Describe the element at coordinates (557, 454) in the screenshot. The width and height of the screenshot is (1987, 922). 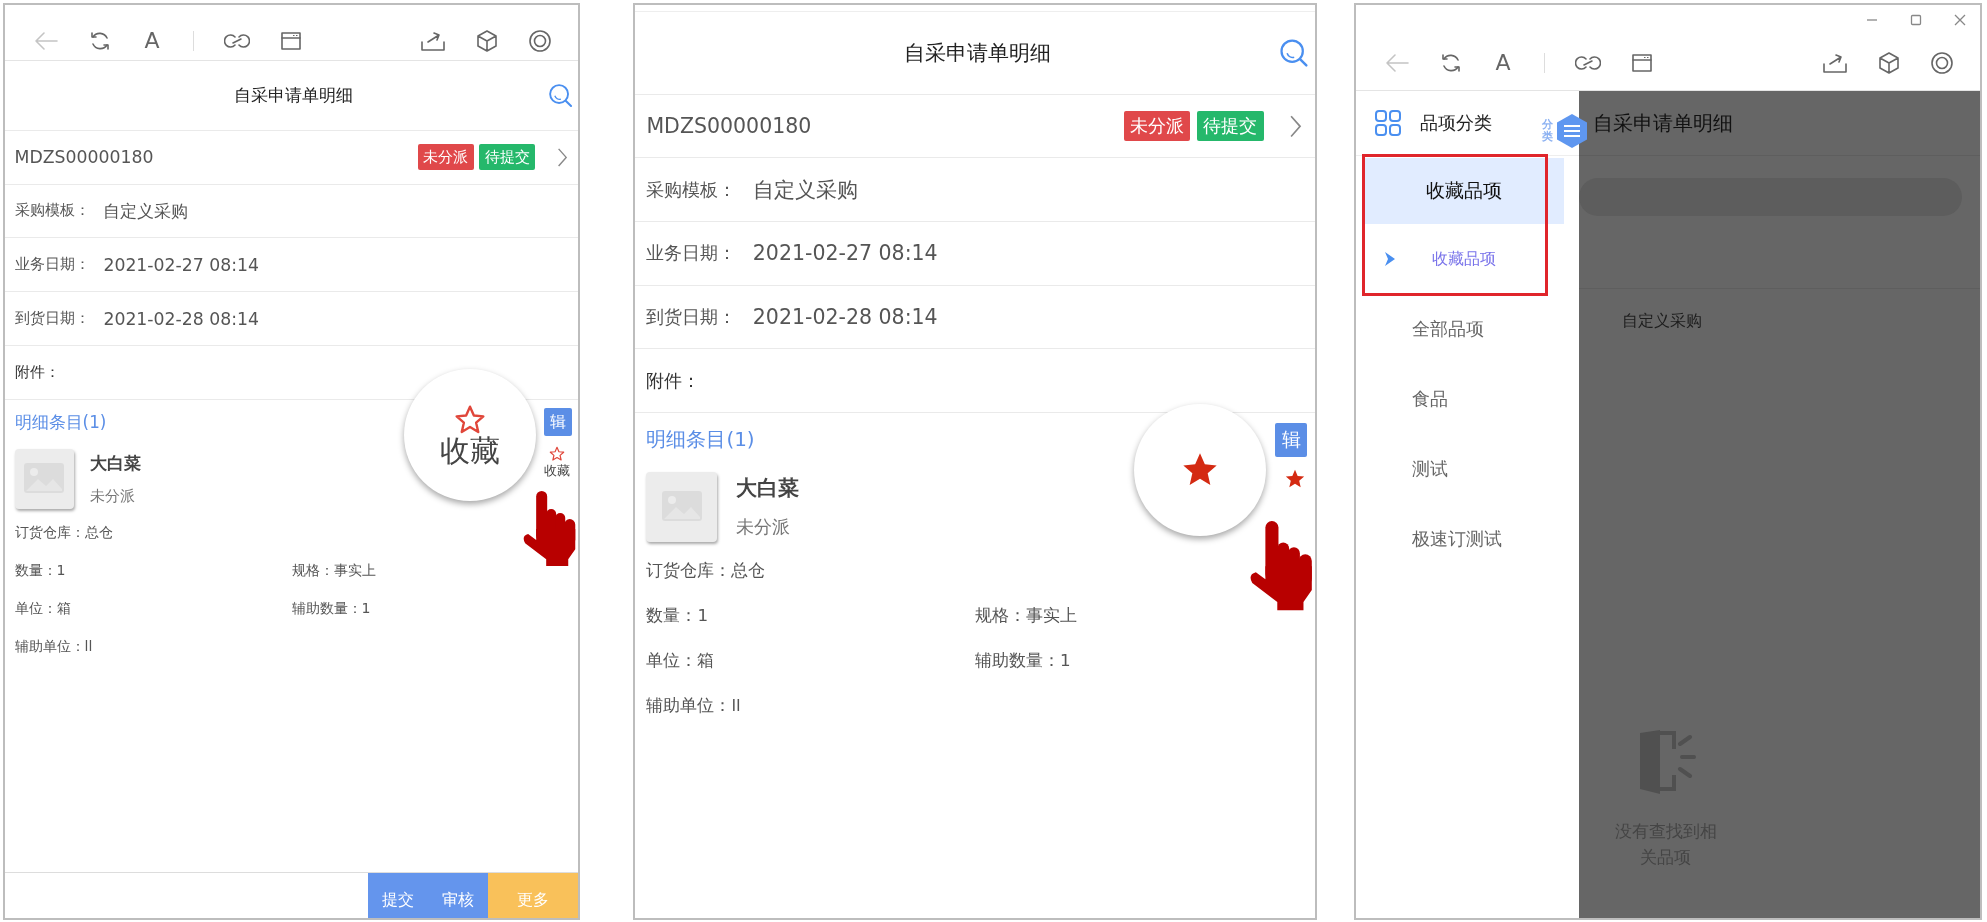
I see `star-outline-icon` at that location.